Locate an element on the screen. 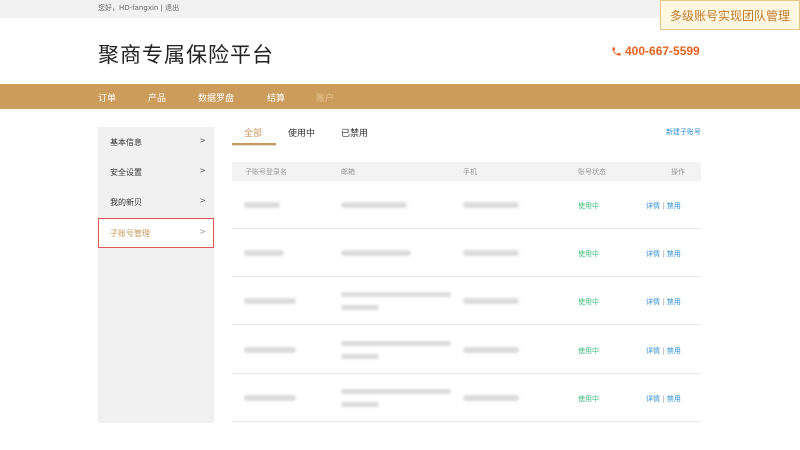  nav-products: 产品 is located at coordinates (157, 97).